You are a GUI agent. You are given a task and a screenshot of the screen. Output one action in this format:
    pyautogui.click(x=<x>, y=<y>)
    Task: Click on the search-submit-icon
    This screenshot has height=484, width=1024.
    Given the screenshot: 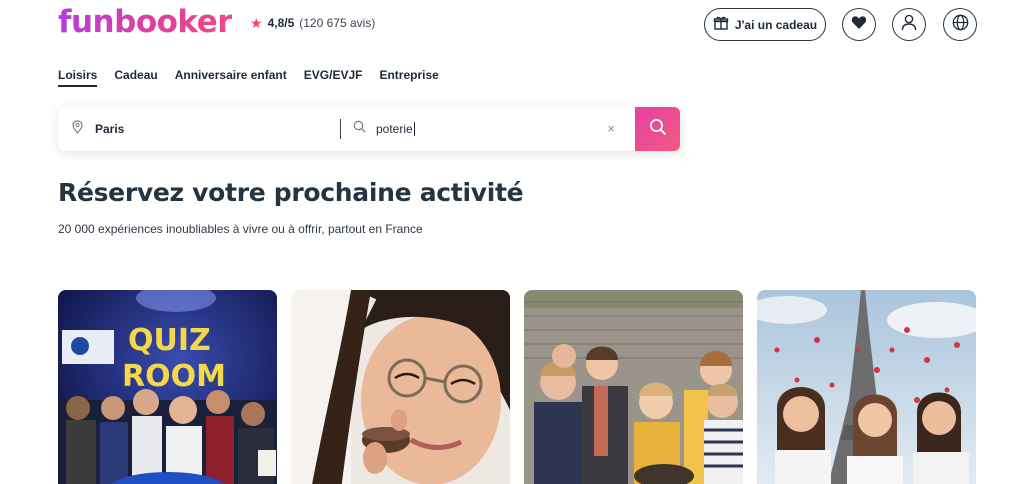 What is the action you would take?
    pyautogui.click(x=658, y=129)
    